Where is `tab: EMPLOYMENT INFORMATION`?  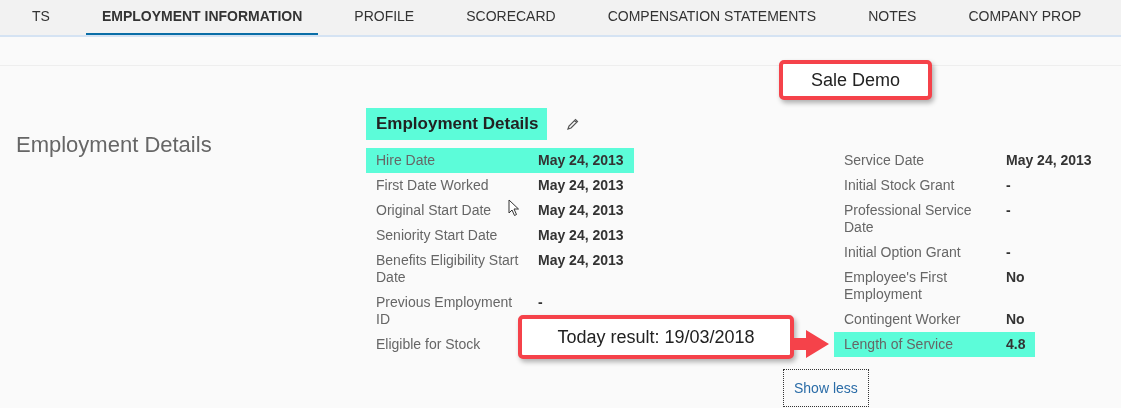 tab: EMPLOYMENT INFORMATION is located at coordinates (202, 17).